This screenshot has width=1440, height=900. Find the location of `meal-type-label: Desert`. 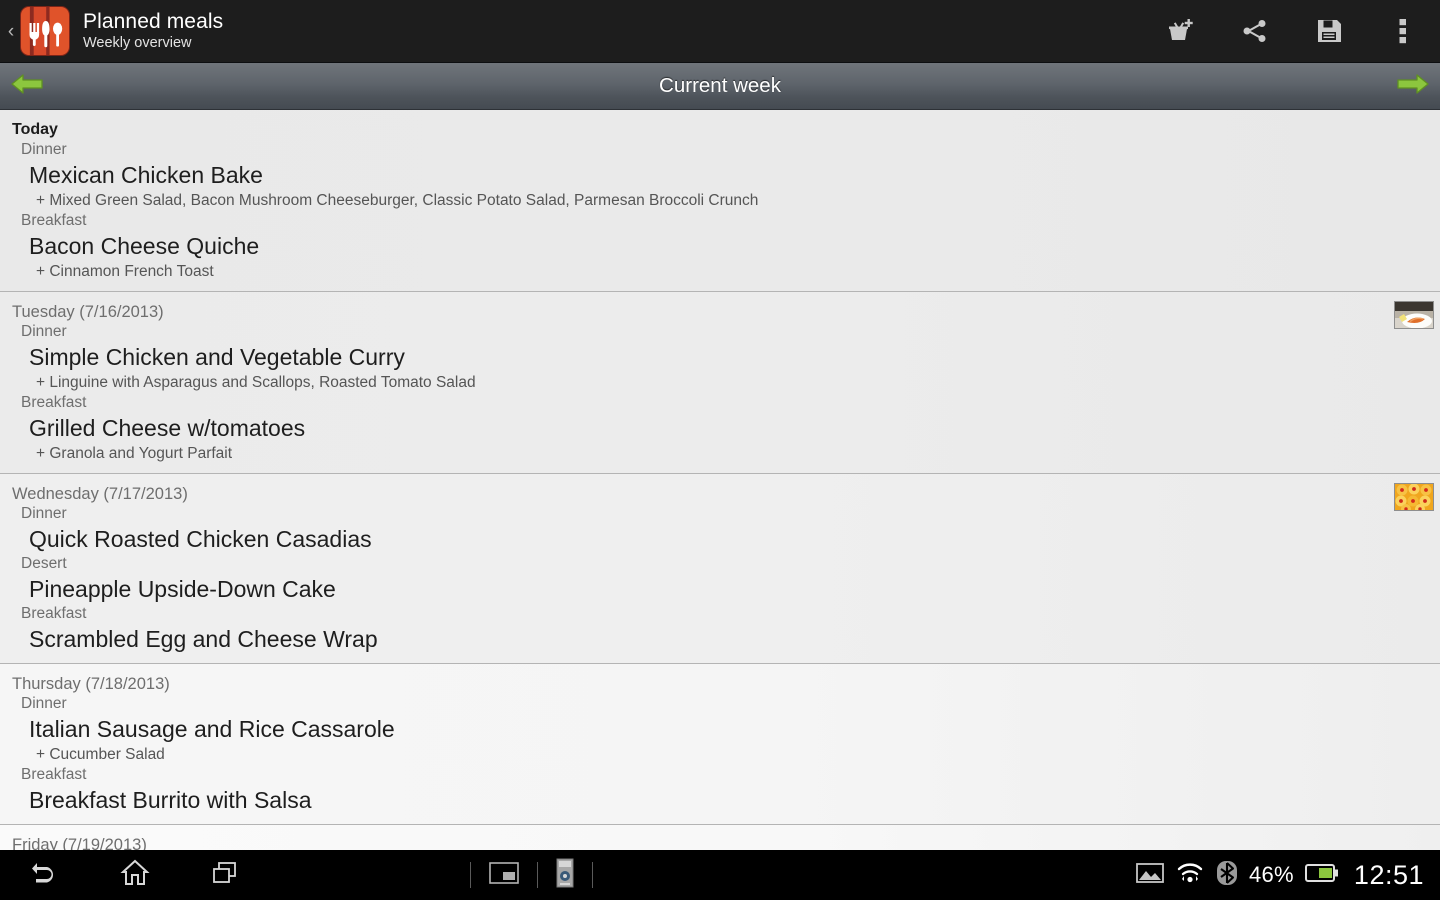

meal-type-label: Desert is located at coordinates (44, 563).